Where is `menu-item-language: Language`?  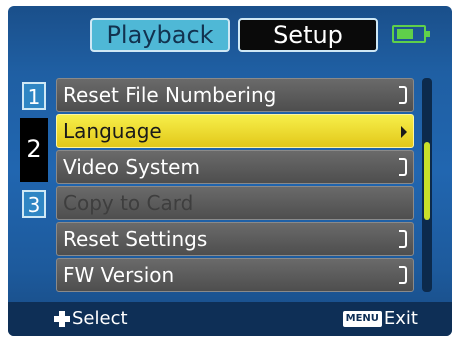
menu-item-language: Language is located at coordinates (235, 131).